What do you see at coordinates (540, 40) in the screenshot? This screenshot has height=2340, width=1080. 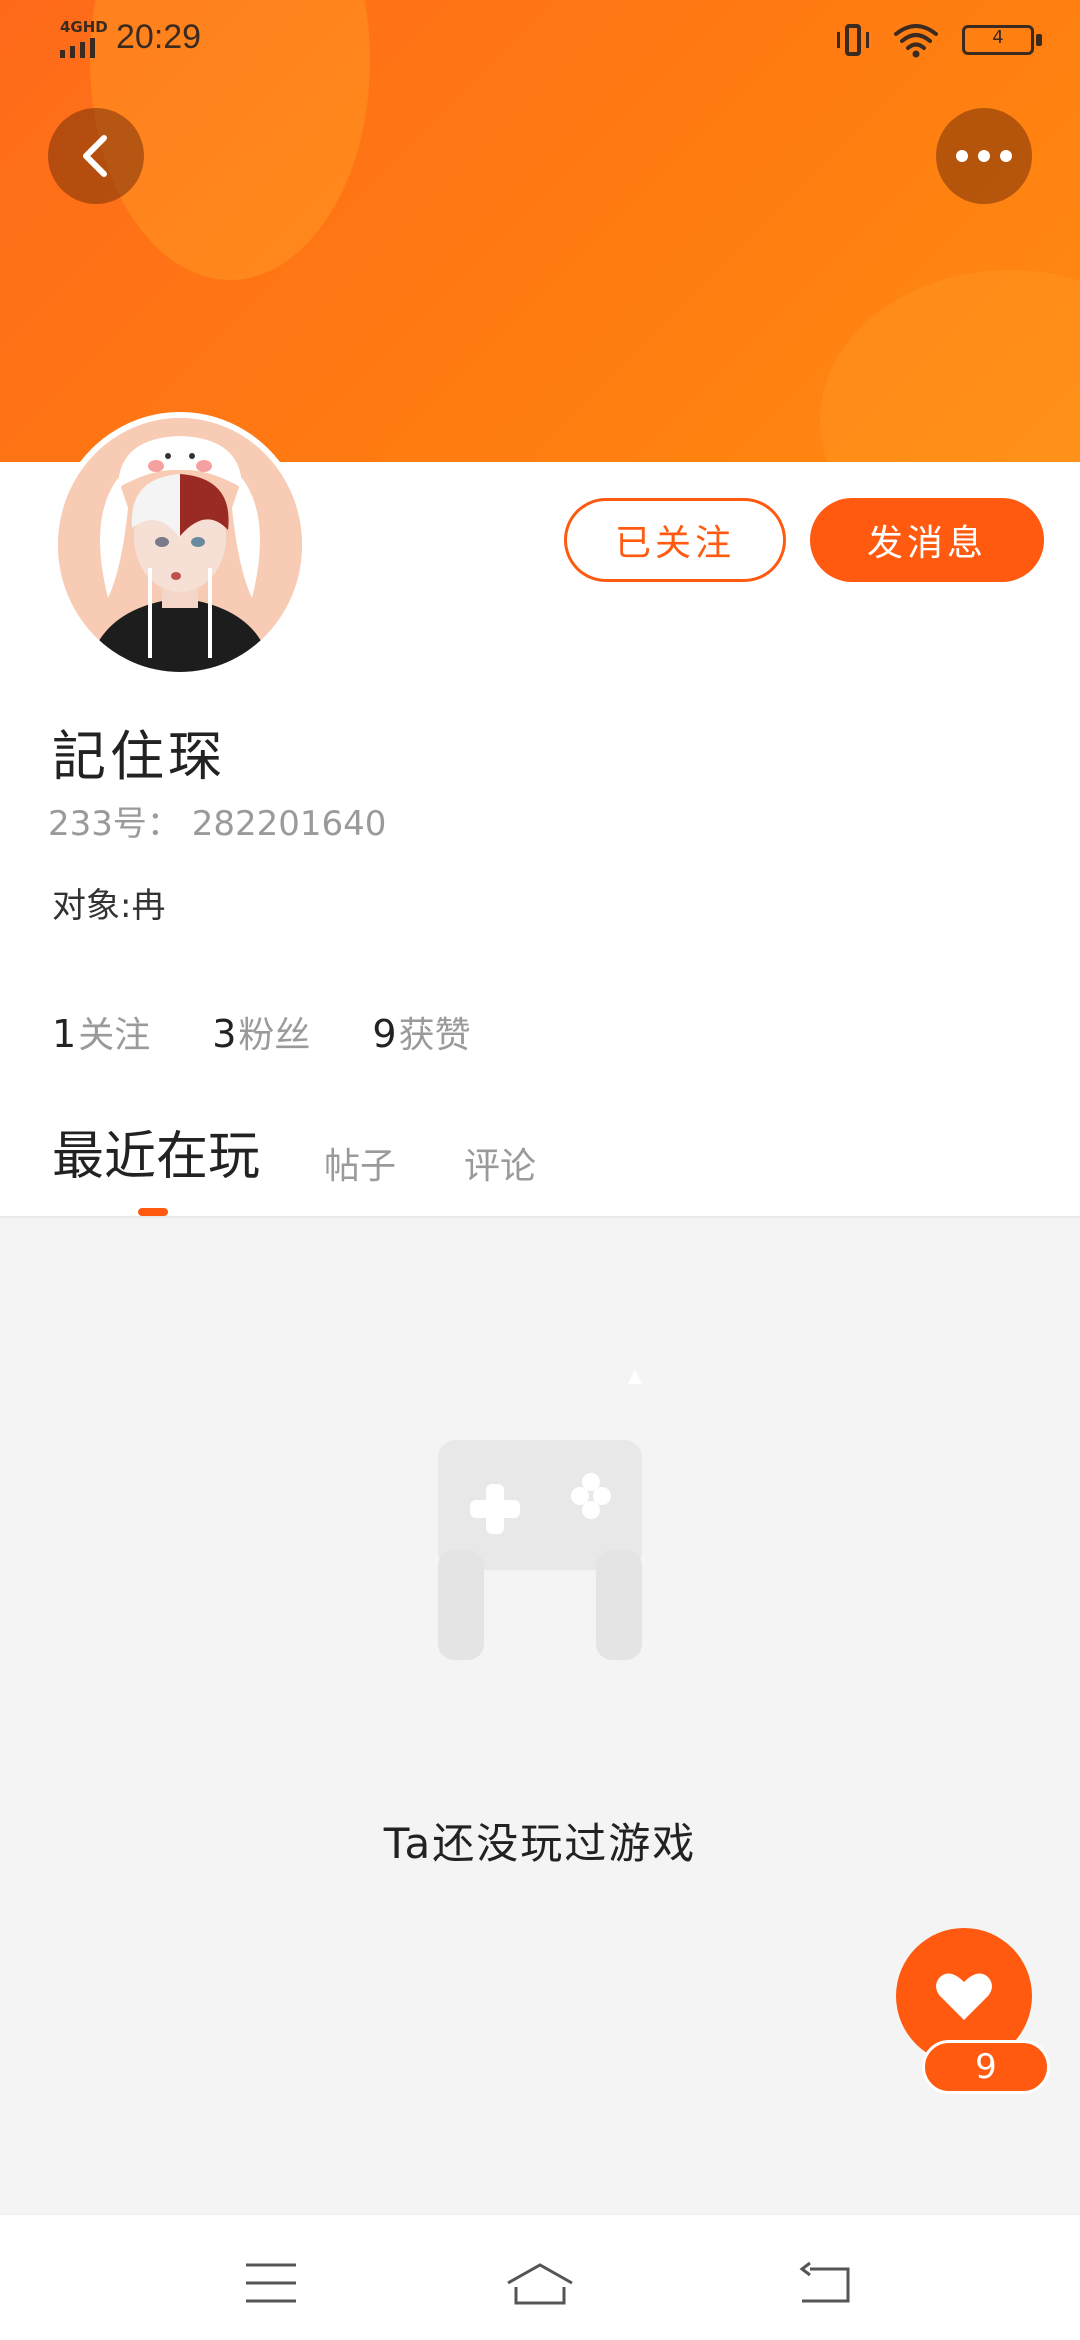 I see `status-bar: 4GHD 20:29 4` at bounding box center [540, 40].